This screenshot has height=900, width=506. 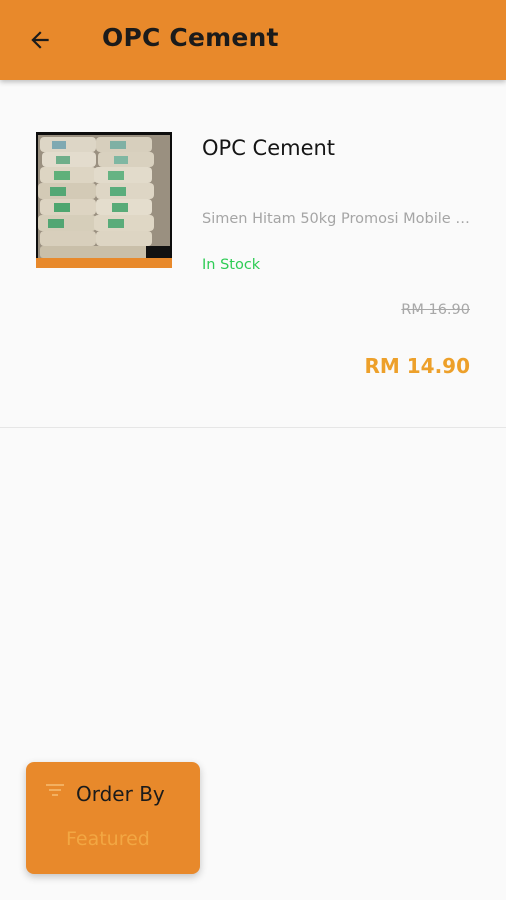 I want to click on back-button, so click(x=40, y=40).